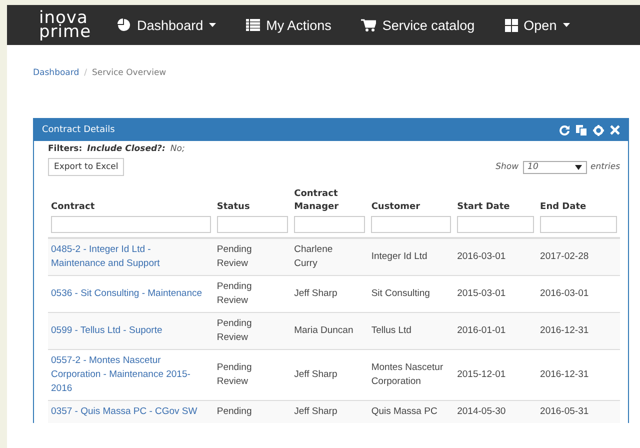  What do you see at coordinates (511, 25) in the screenshot?
I see `grid-icon` at bounding box center [511, 25].